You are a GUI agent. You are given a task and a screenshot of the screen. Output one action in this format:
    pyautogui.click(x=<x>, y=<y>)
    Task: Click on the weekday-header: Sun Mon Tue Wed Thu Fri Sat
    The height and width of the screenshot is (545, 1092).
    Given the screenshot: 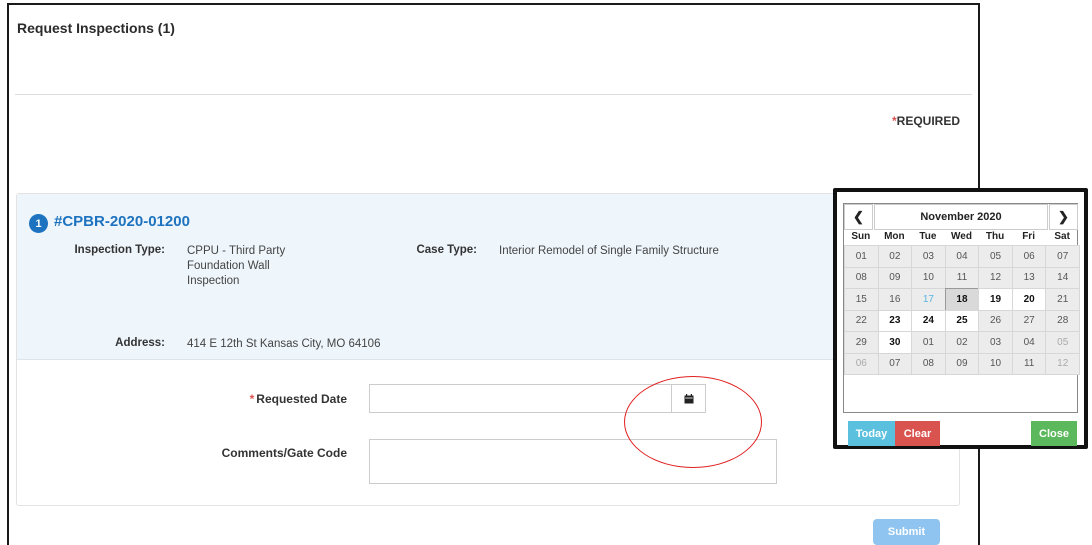 What is the action you would take?
    pyautogui.click(x=961, y=237)
    